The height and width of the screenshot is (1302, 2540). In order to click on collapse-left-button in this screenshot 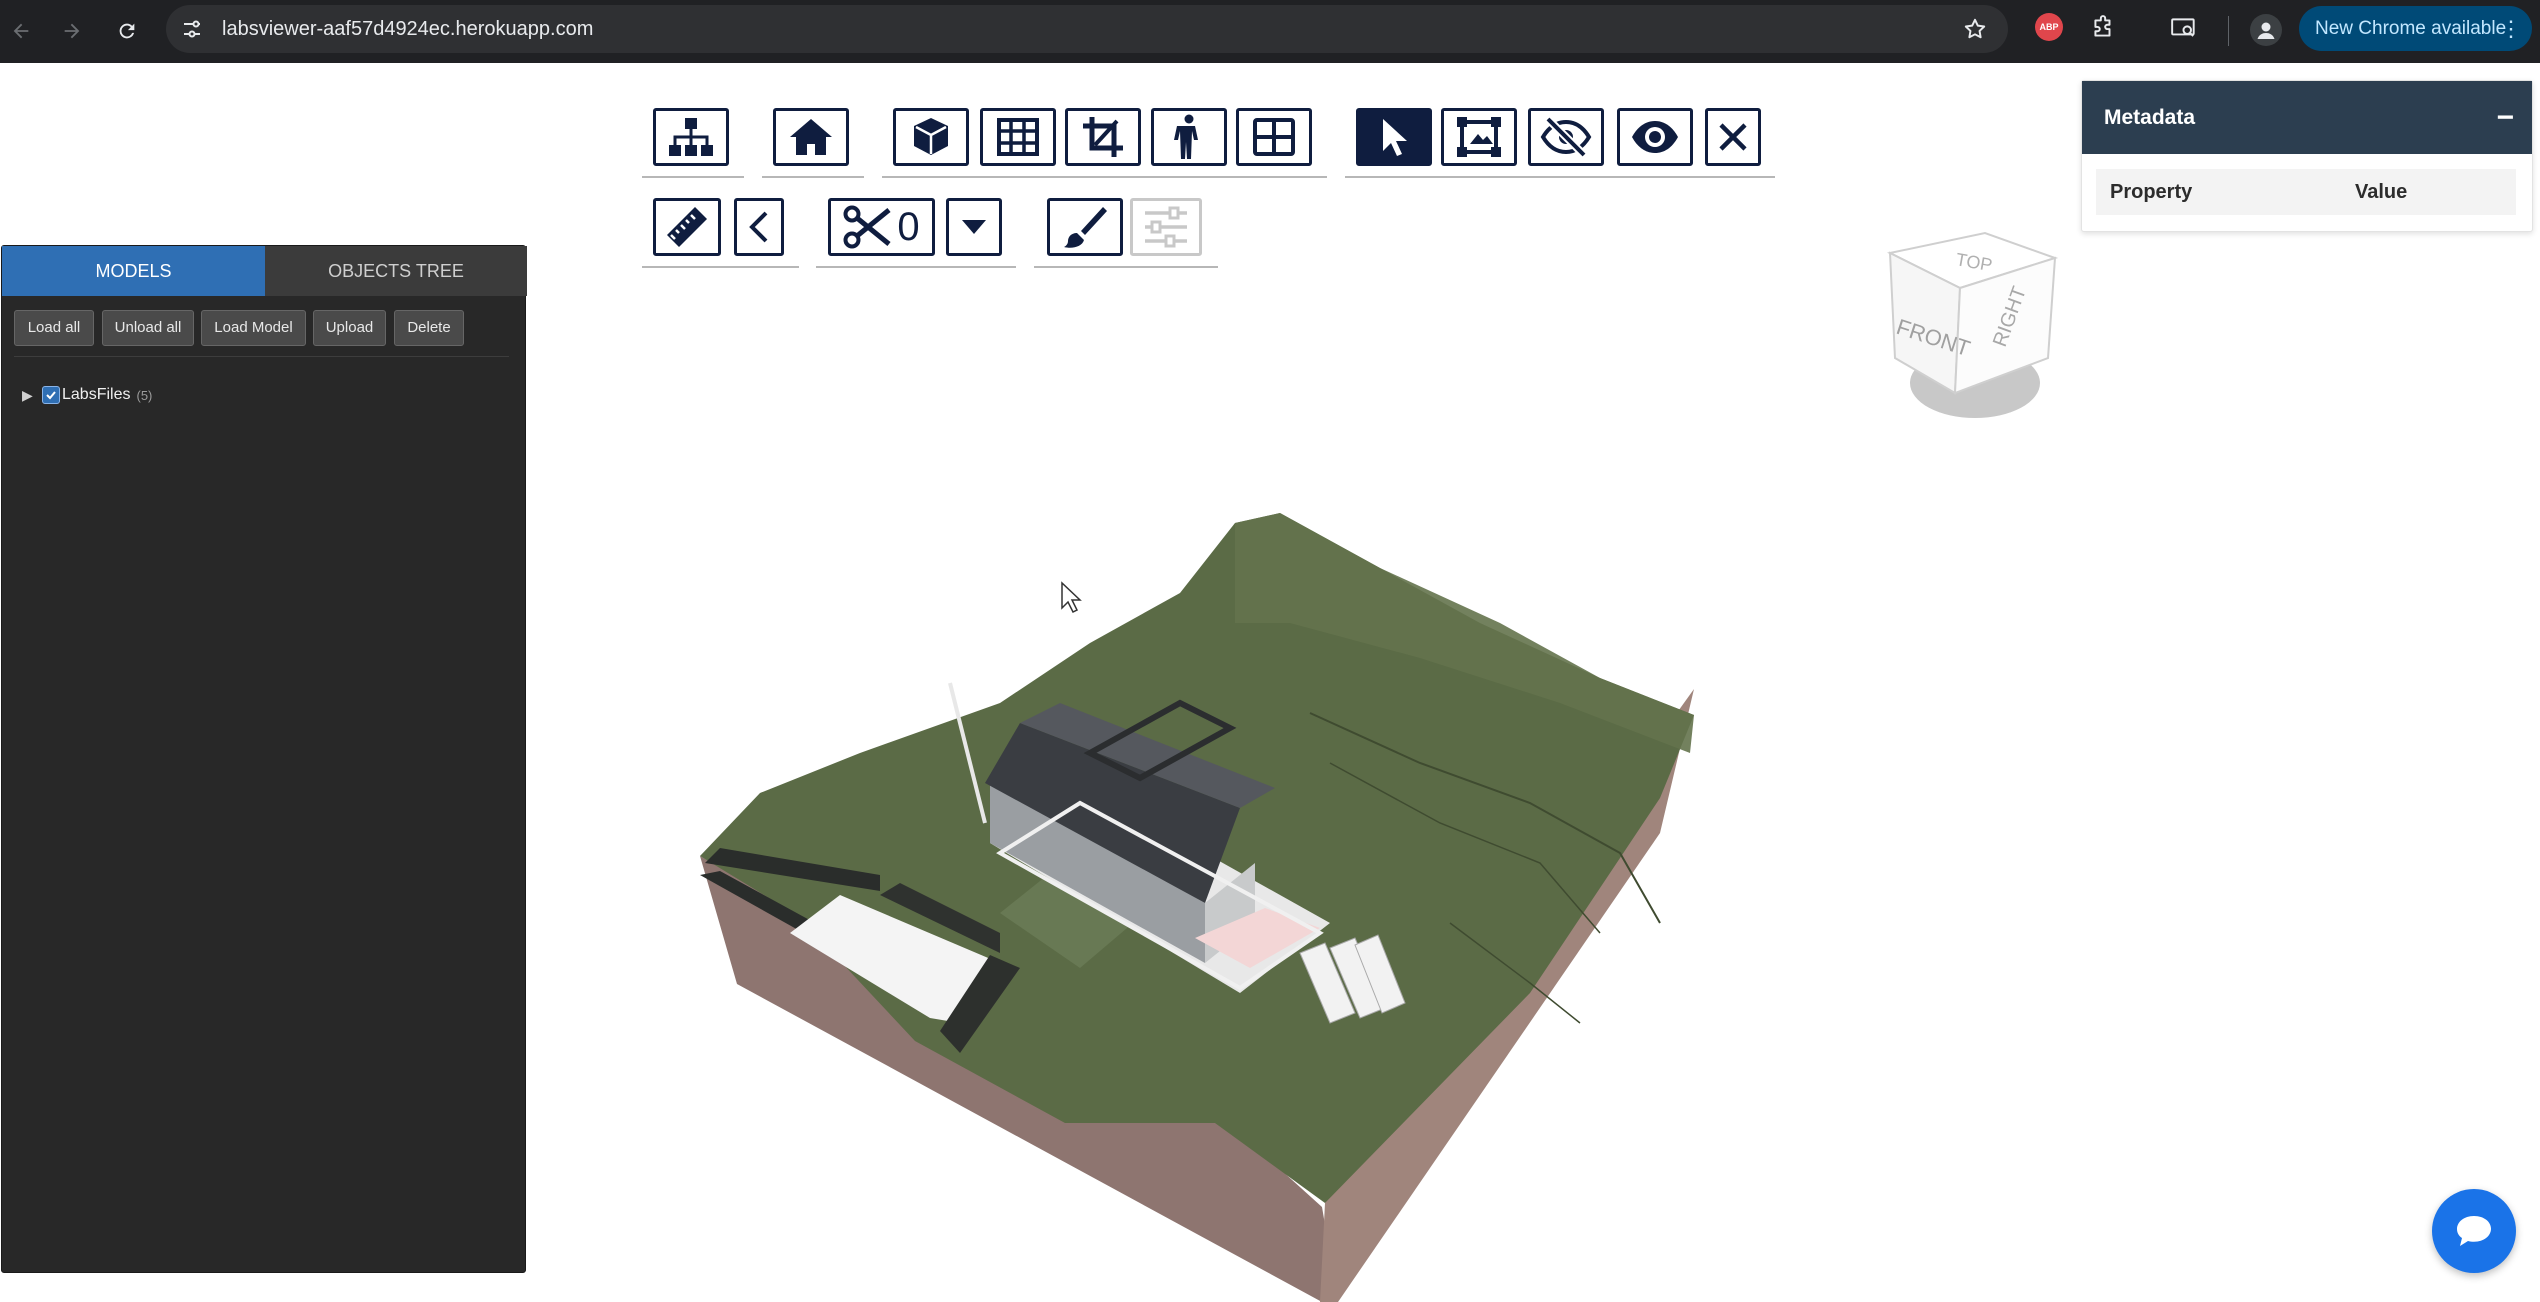, I will do `click(759, 227)`.